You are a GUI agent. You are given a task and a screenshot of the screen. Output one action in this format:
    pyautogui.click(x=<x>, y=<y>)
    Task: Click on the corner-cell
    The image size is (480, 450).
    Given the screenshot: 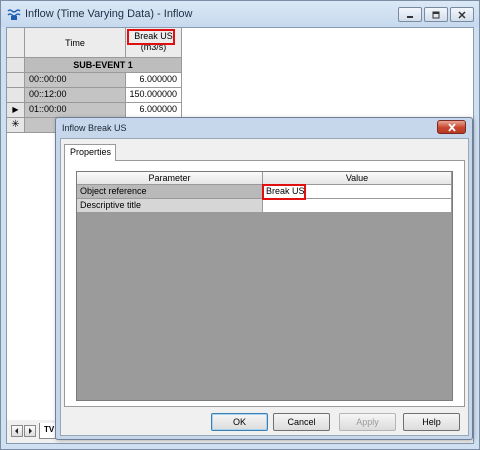 What is the action you would take?
    pyautogui.click(x=16, y=43)
    